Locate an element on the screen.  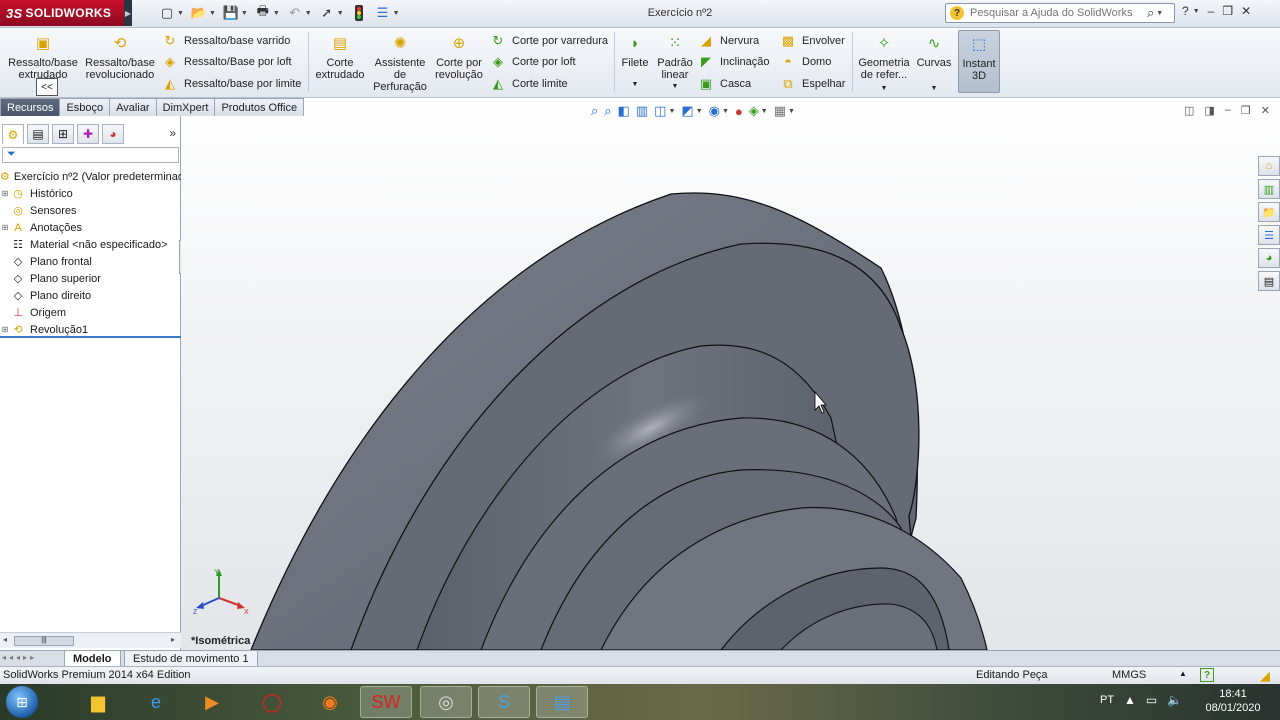
swept-cut-button: ↻ Corte por varredura is located at coordinates (549, 41).